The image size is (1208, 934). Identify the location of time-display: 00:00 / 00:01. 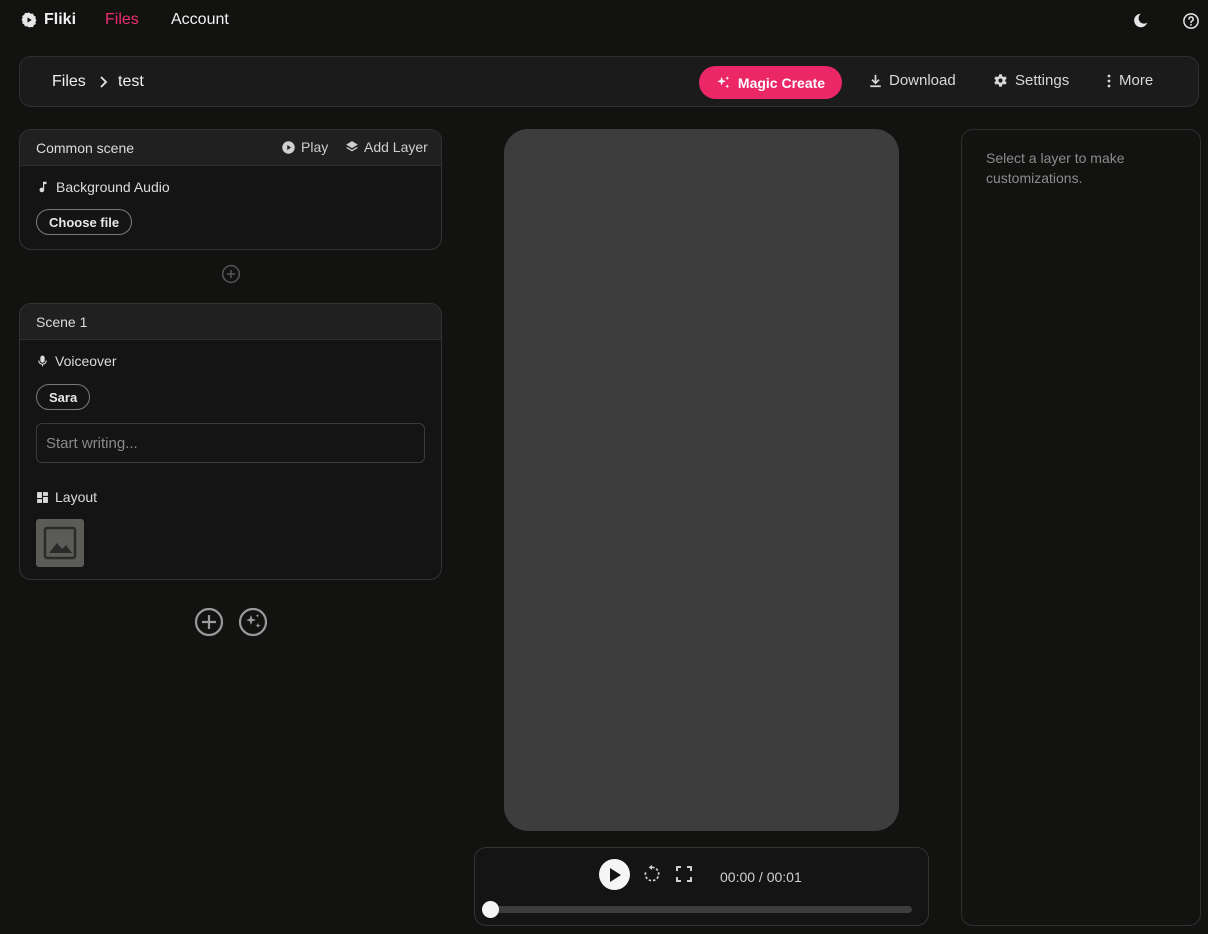
(761, 877).